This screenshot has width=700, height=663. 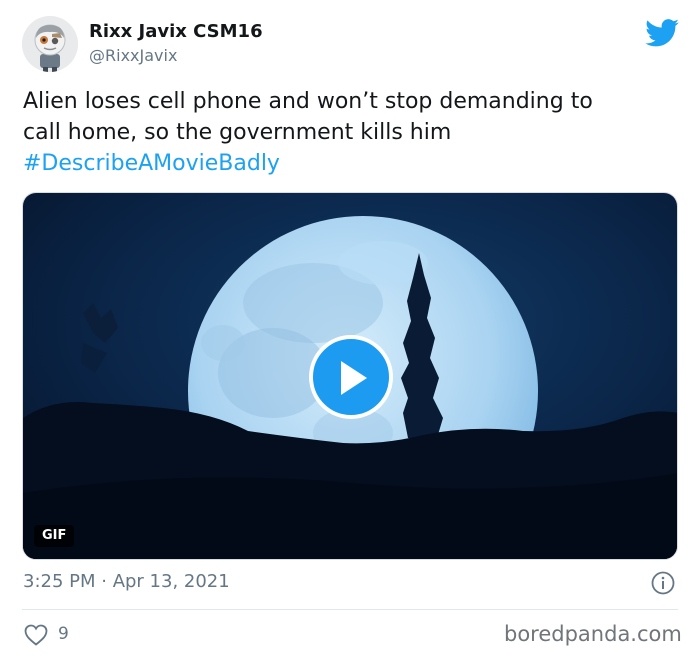 I want to click on info-icon, so click(x=663, y=583).